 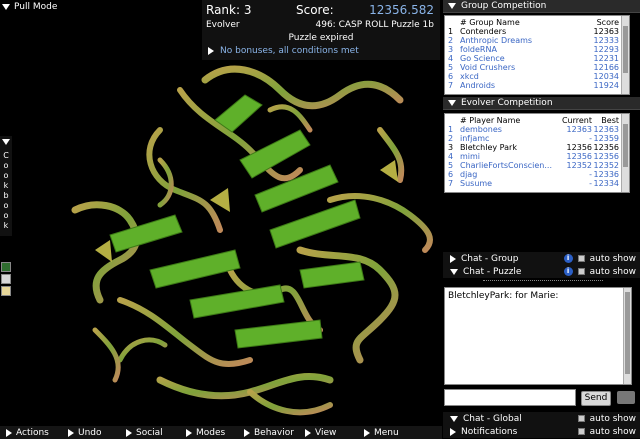 I want to click on table-row: 1 Contenders 12363, so click(x=533, y=31).